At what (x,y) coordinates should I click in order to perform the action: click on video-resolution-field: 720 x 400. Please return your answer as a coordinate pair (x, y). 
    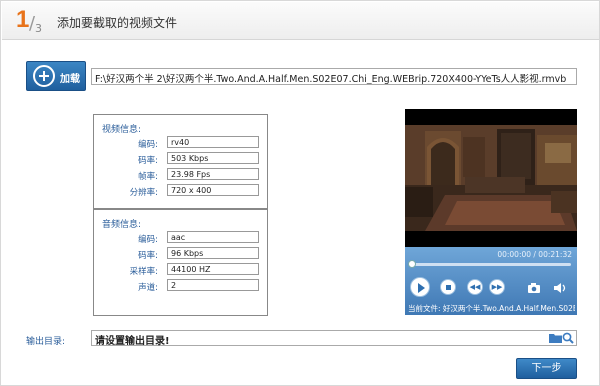
    Looking at the image, I should click on (213, 190).